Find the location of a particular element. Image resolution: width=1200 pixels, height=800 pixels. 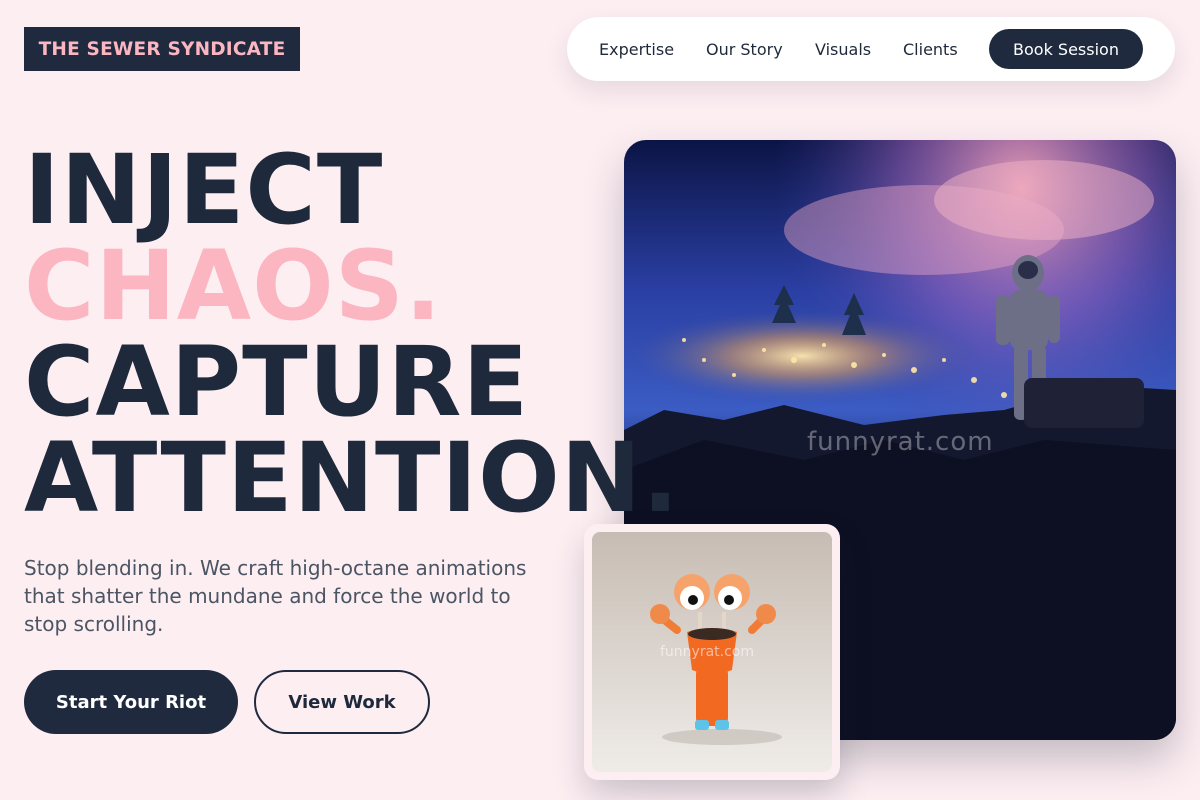

brand-logo: THE SEWER SYNDICATE is located at coordinates (162, 49).